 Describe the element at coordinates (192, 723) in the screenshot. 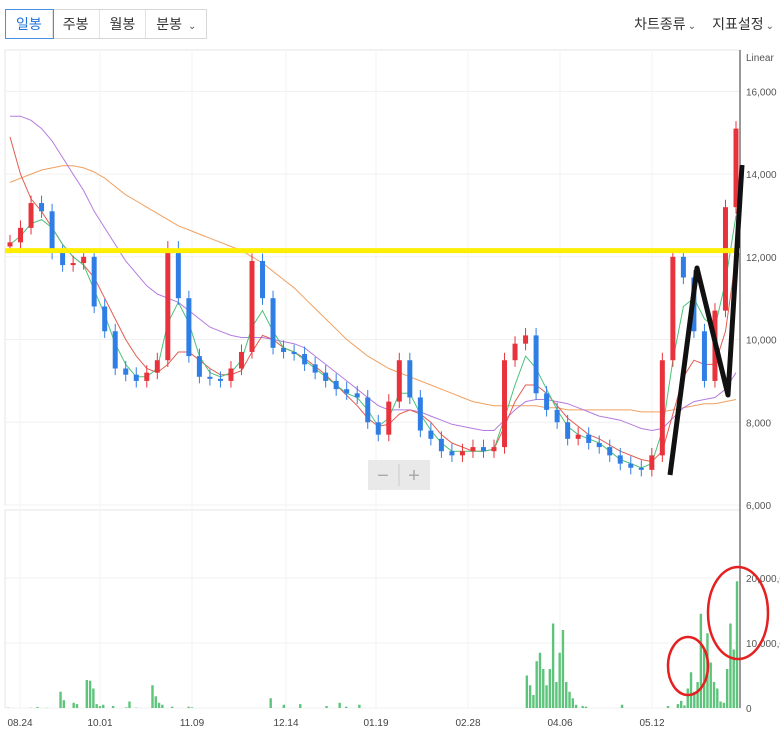

I see `x-tick-label: 11.09` at that location.